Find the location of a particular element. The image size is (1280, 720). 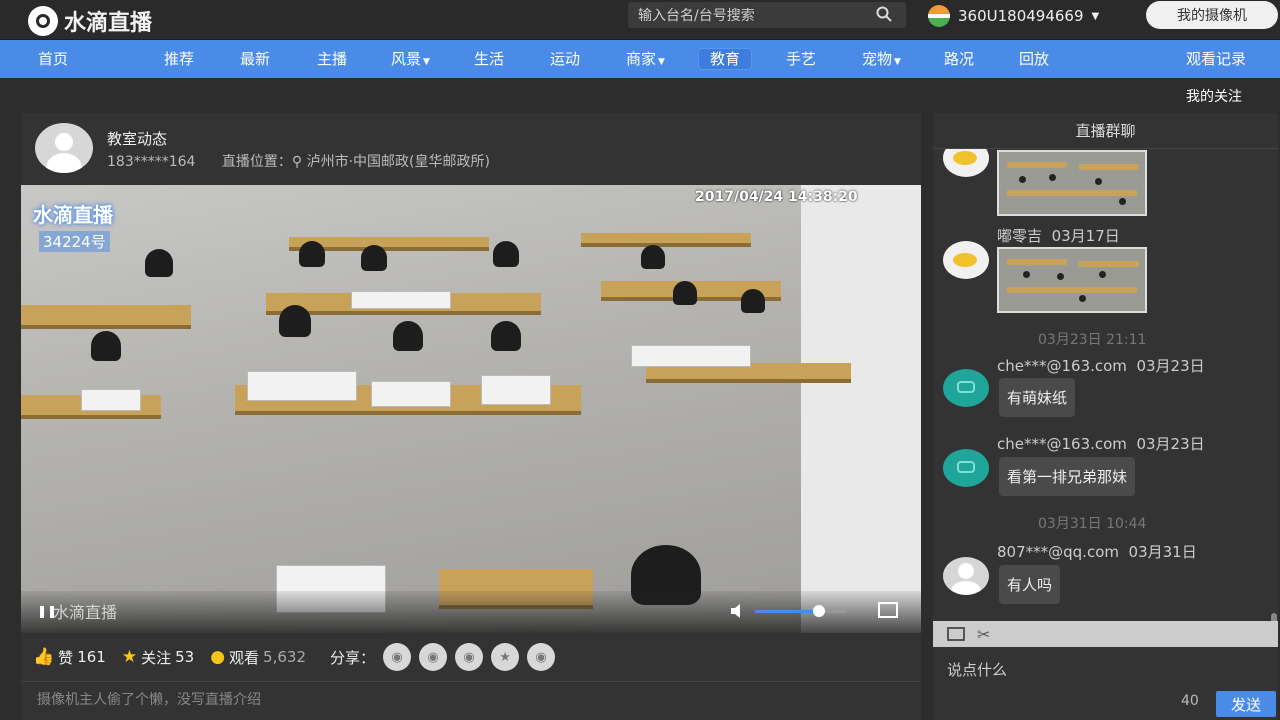

room-meta: 183*****164 直播位置：⚲ 泸州市·中国邮政(皇华邮政所) is located at coordinates (298, 161).